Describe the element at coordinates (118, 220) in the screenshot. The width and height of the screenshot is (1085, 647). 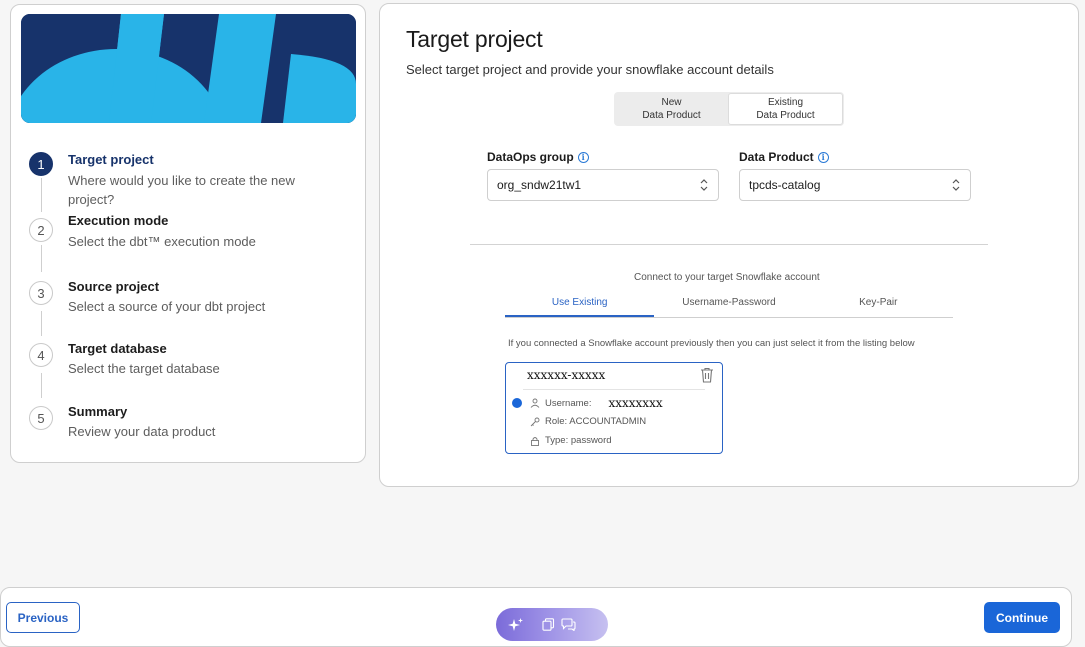
I see `step-title: Execution mode` at that location.